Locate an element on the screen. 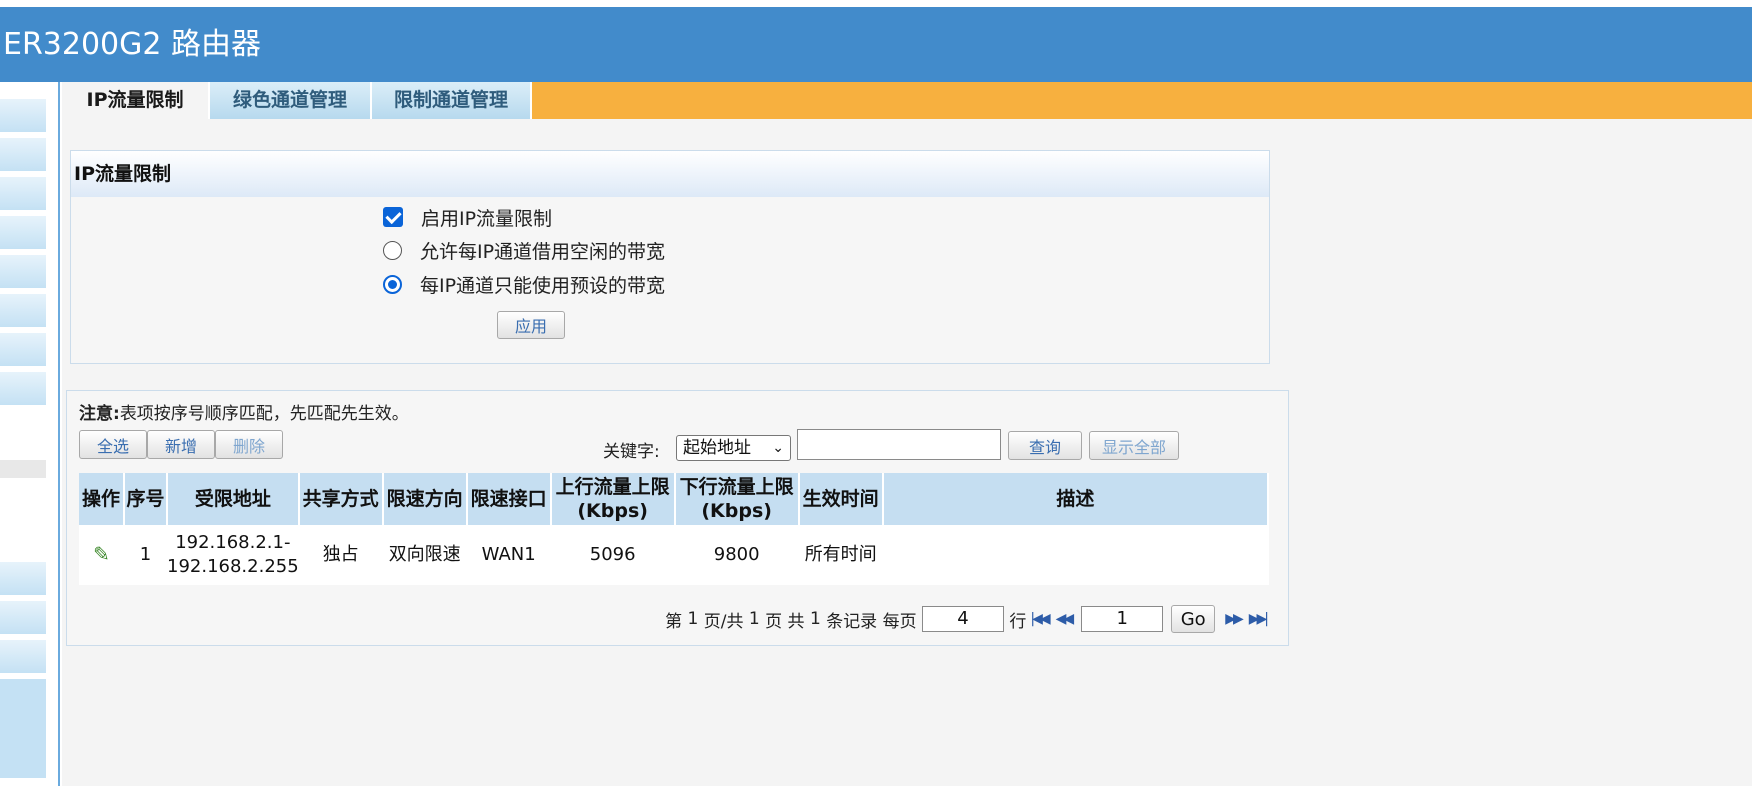  pager-current-page: 1 is located at coordinates (693, 619).